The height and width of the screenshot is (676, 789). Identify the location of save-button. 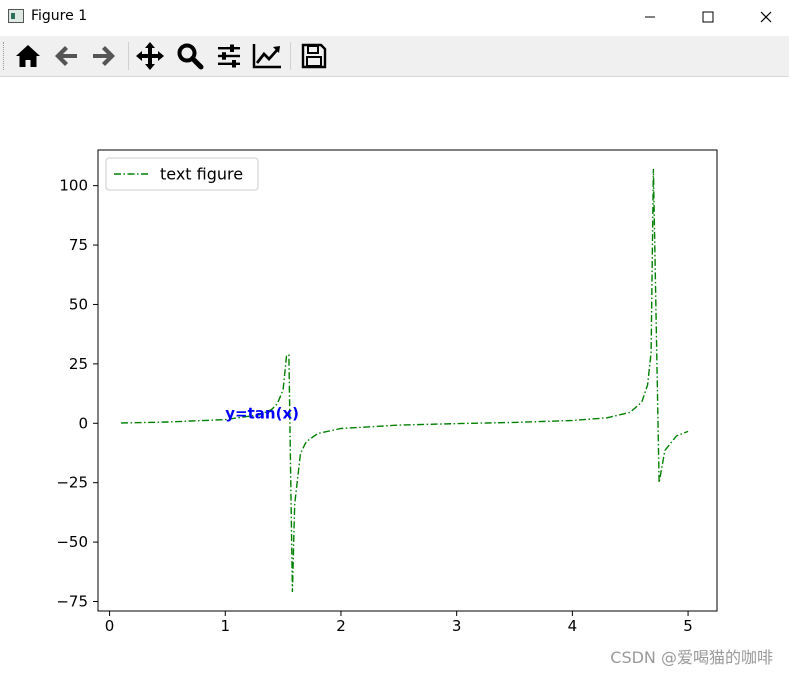
(314, 56).